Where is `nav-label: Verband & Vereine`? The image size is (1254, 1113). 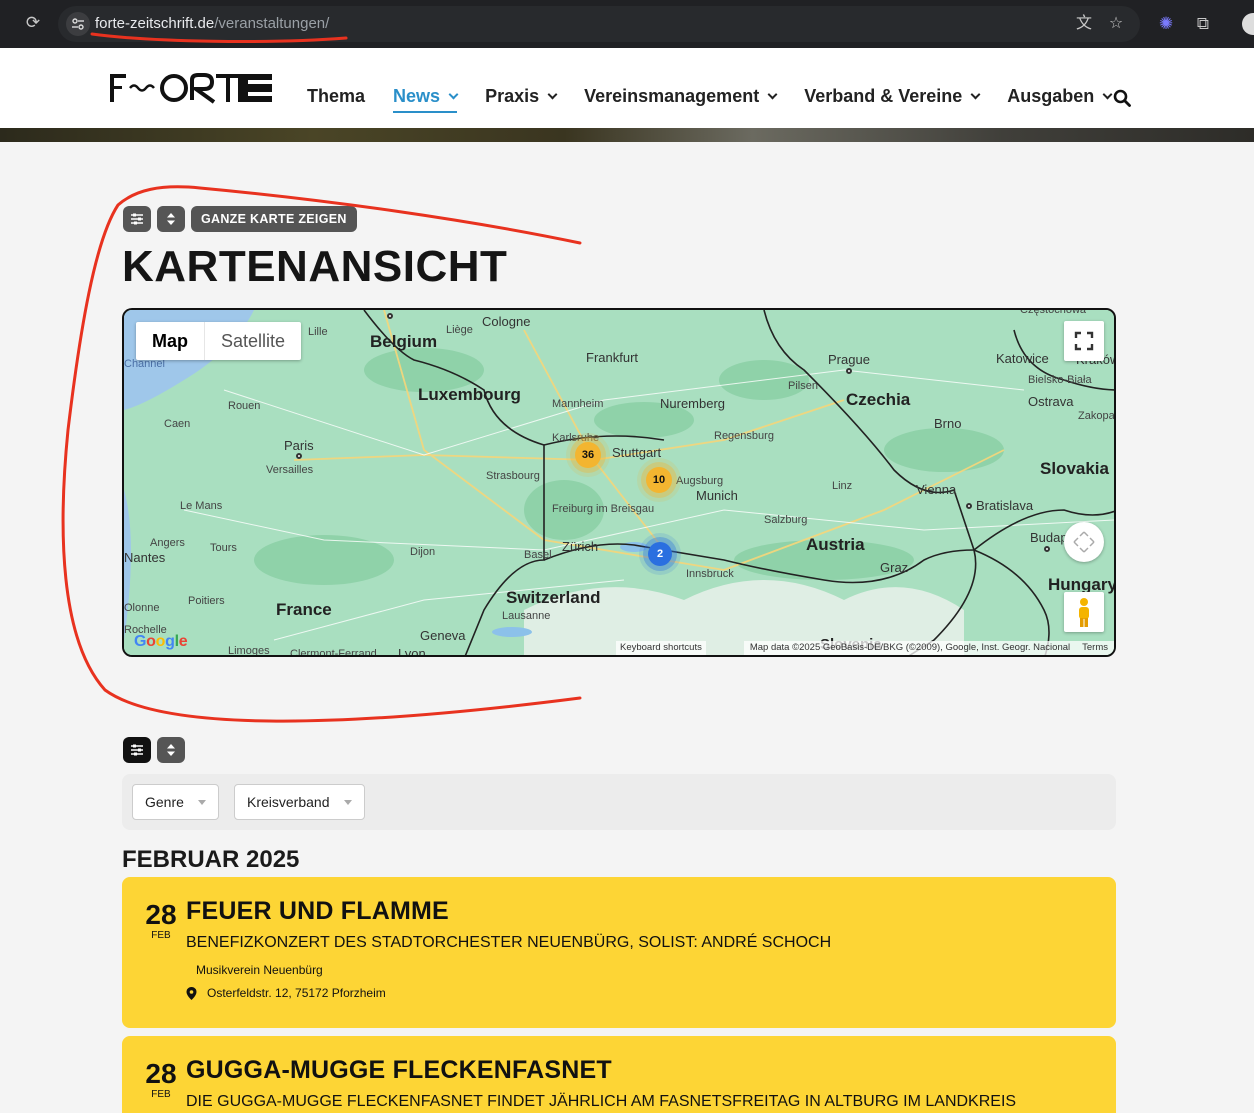
nav-label: Verband & Vereine is located at coordinates (883, 96).